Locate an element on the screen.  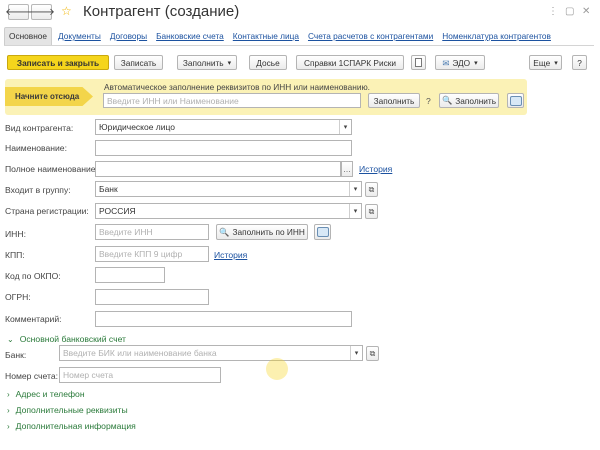
autofill-help-icon: ? is located at coordinates (428, 101).